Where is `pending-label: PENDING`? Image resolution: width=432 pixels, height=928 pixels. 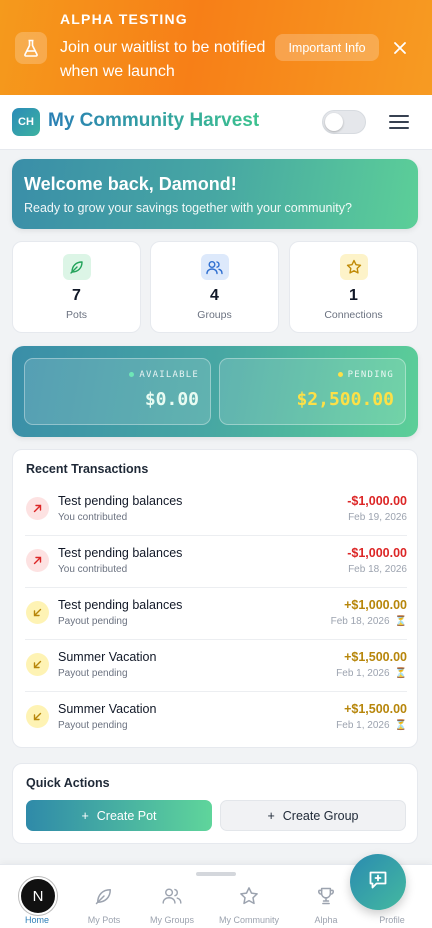
pending-label: PENDING is located at coordinates (370, 375).